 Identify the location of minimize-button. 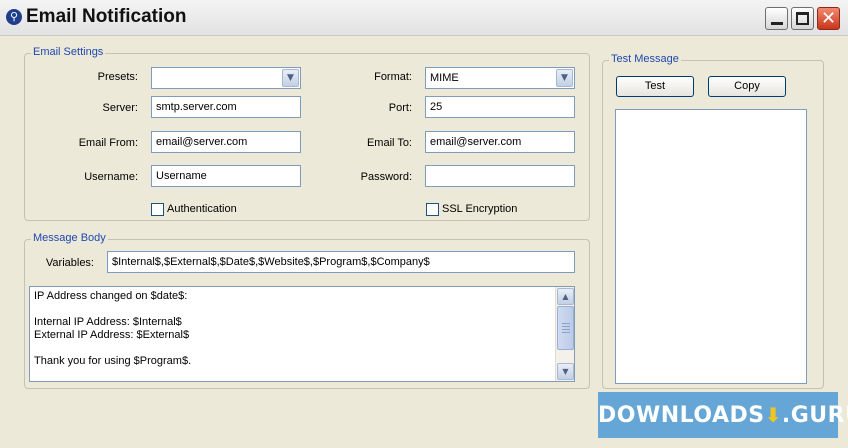
(776, 18).